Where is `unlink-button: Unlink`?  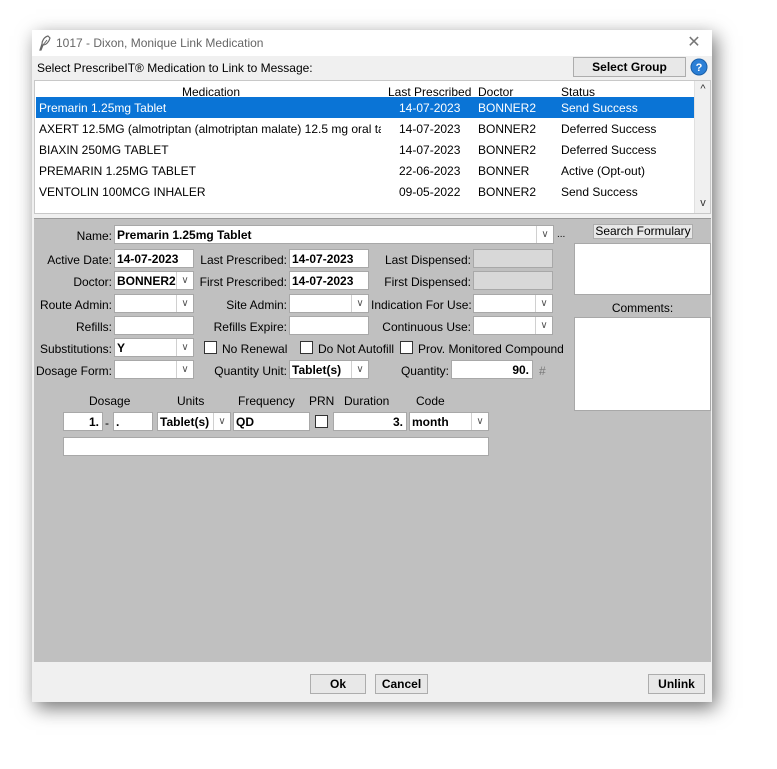
unlink-button: Unlink is located at coordinates (676, 684).